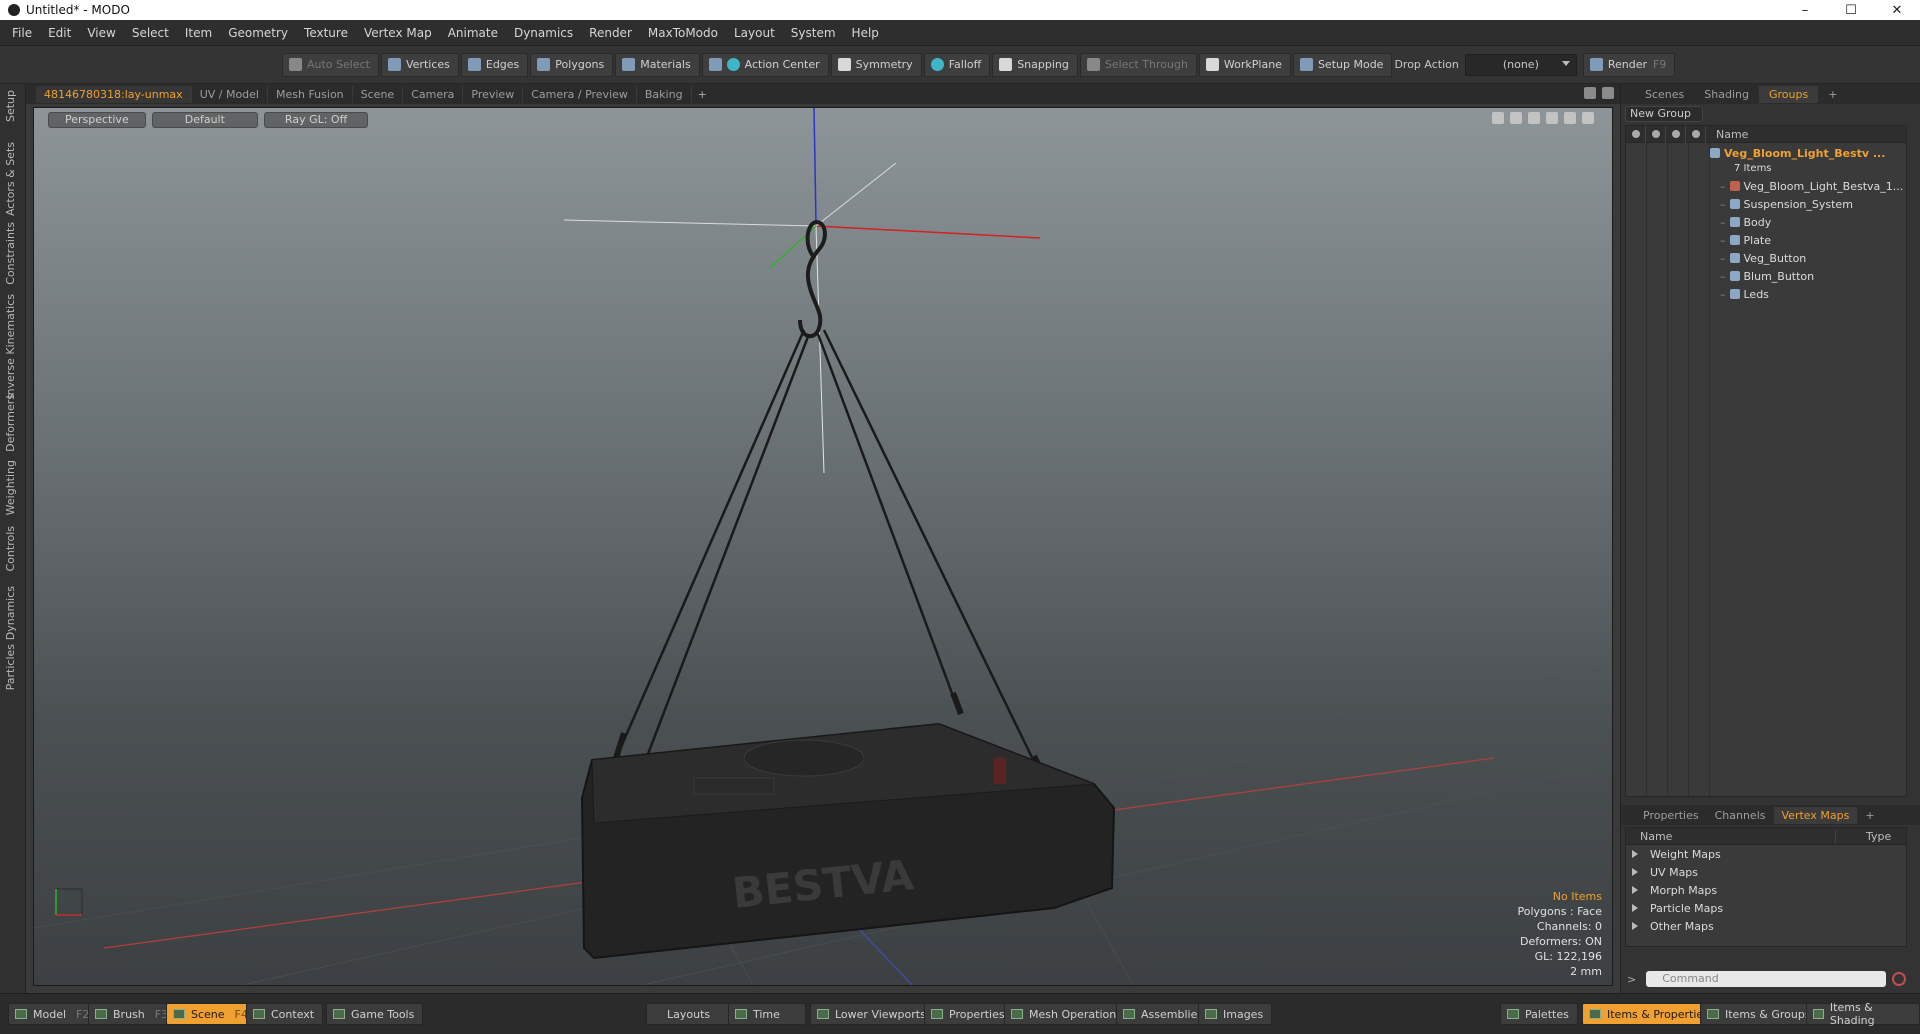  I want to click on workplane-button: WorkPlane, so click(1244, 64).